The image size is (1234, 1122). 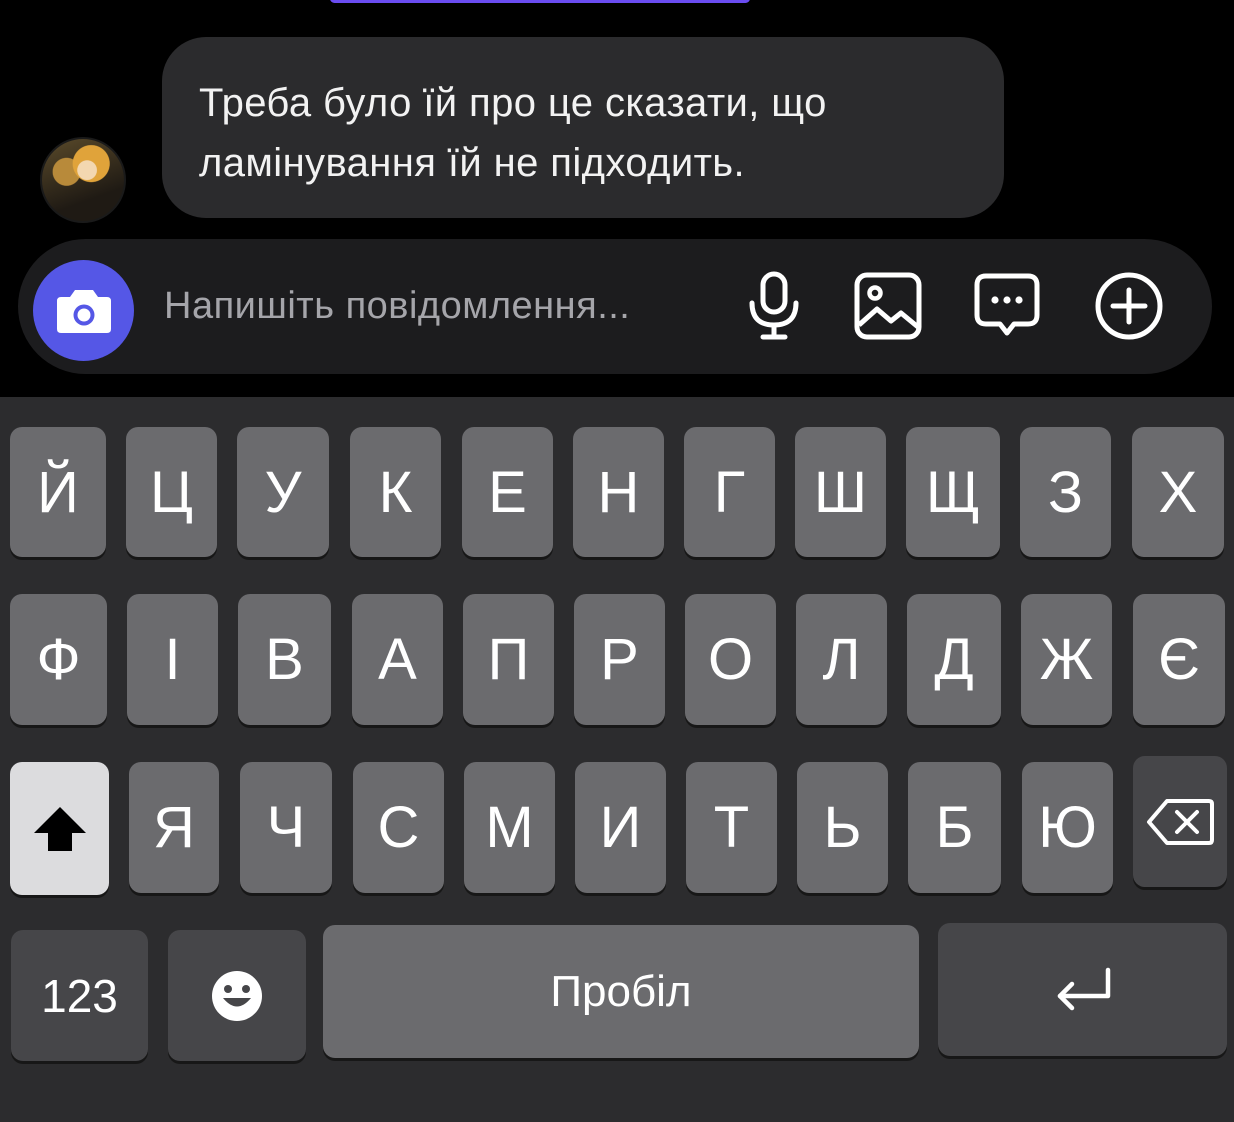 I want to click on key-row3-8: Б, so click(x=954, y=827).